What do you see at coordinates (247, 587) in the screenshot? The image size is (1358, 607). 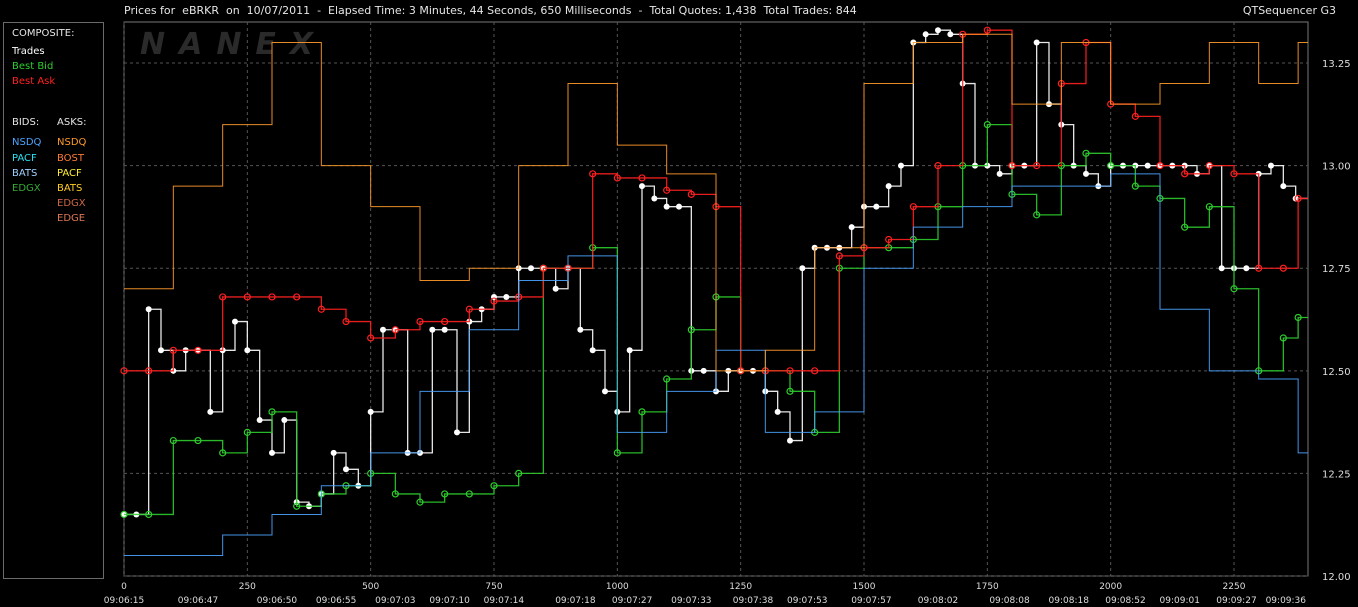 I see `x-tick-label: 250` at bounding box center [247, 587].